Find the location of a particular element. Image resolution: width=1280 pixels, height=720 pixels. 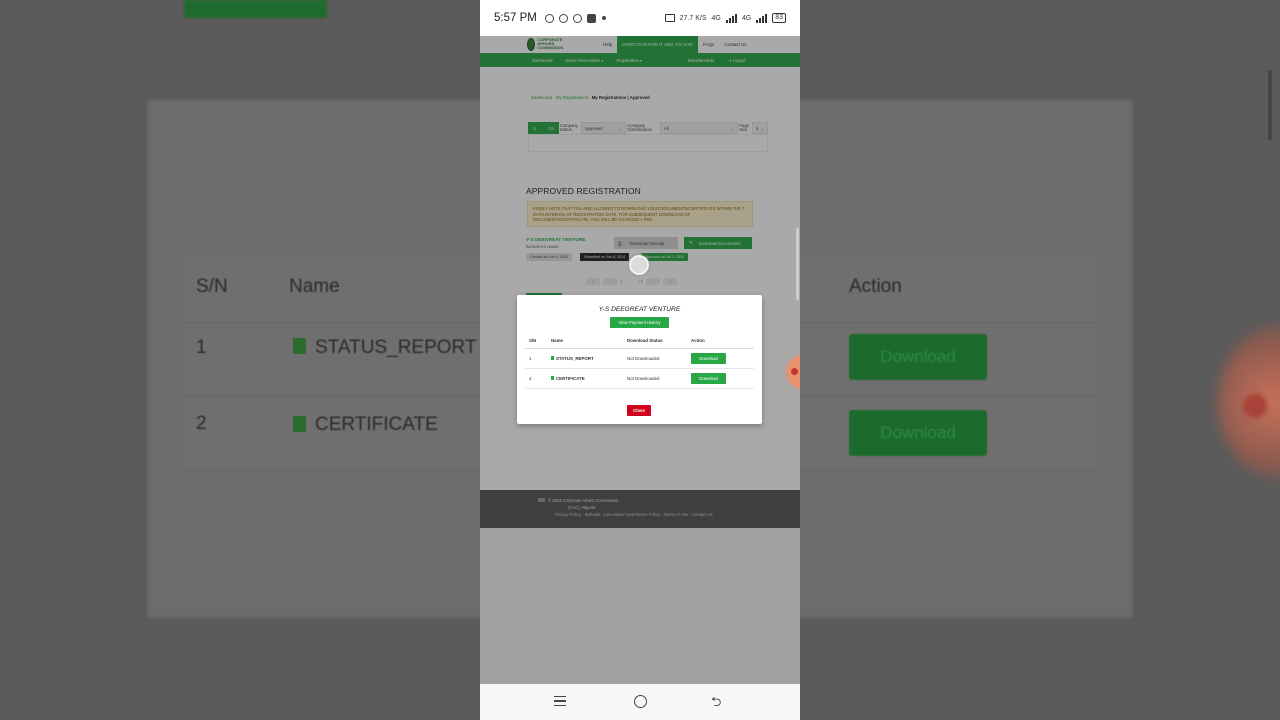

cast-icon is located at coordinates (669, 18).